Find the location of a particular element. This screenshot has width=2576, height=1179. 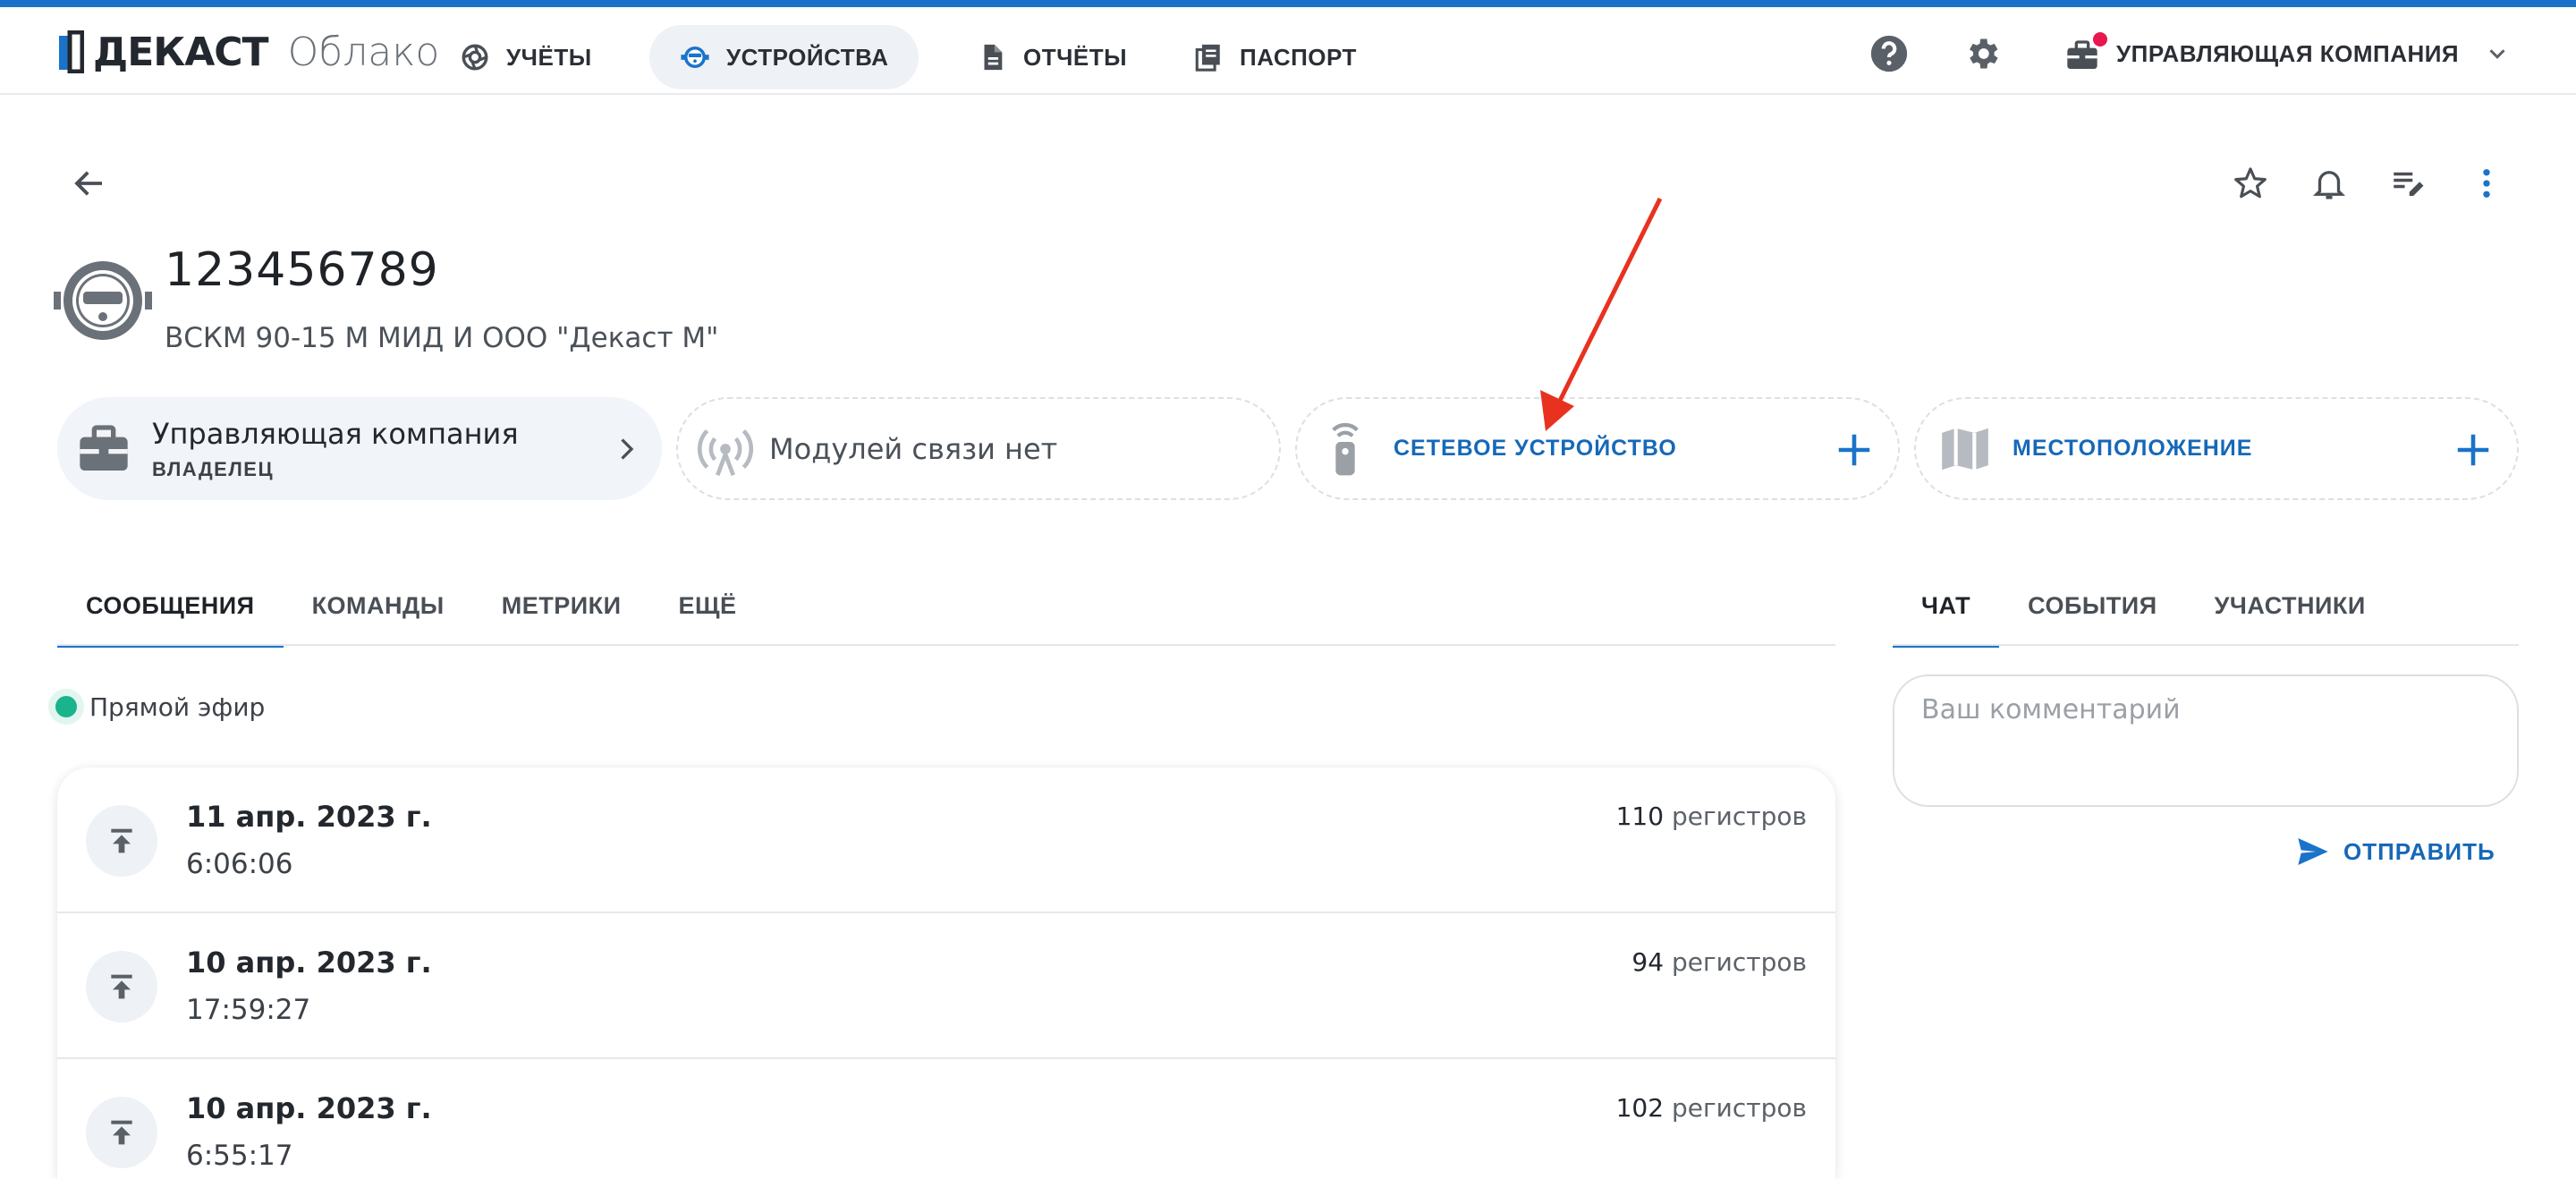

company-switcher: УПРАВЛЯЮЩАЯ КОМПАНИЯ is located at coordinates (2287, 54).